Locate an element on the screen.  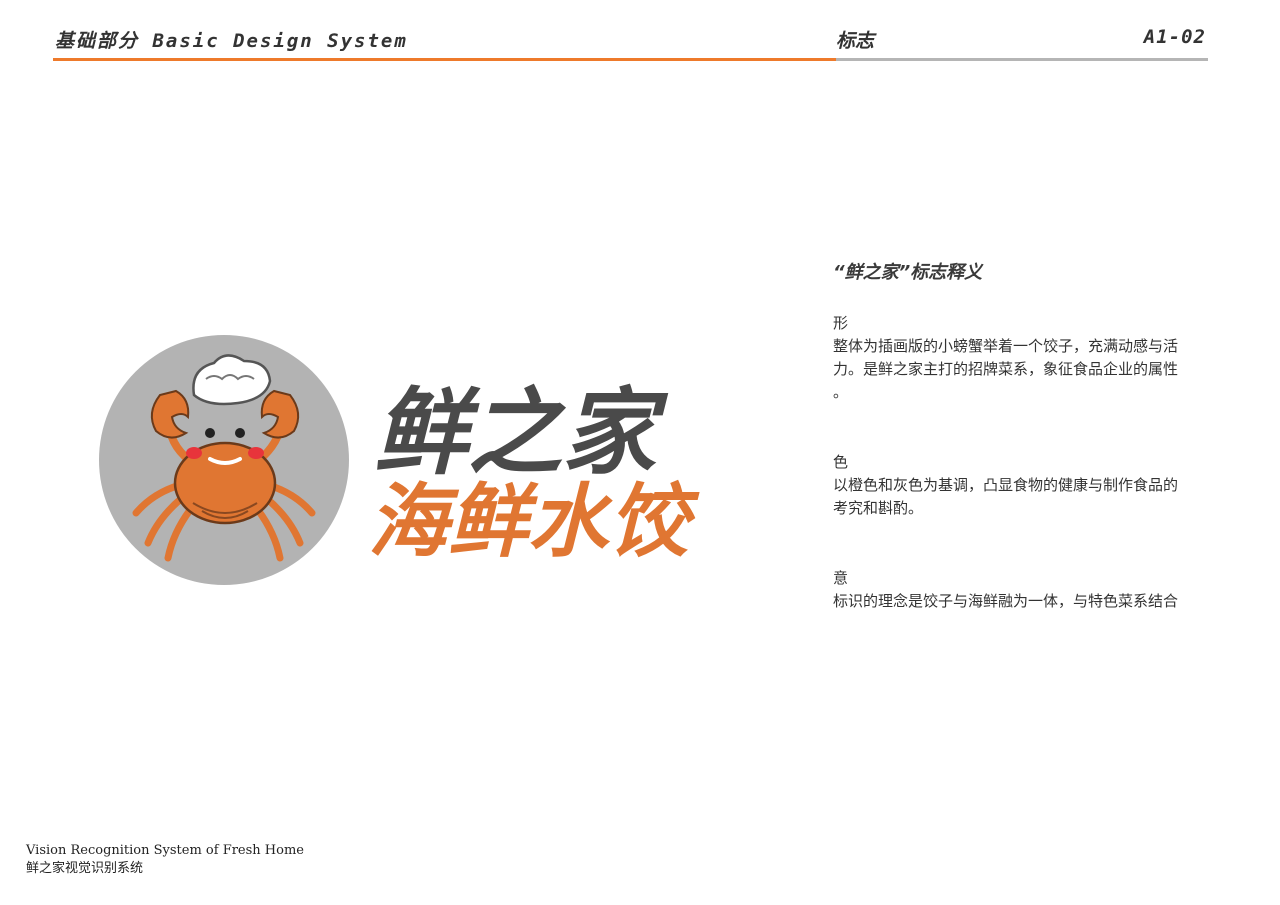
logo-product-text: 海鲜水饺 is located at coordinates (534, 521).